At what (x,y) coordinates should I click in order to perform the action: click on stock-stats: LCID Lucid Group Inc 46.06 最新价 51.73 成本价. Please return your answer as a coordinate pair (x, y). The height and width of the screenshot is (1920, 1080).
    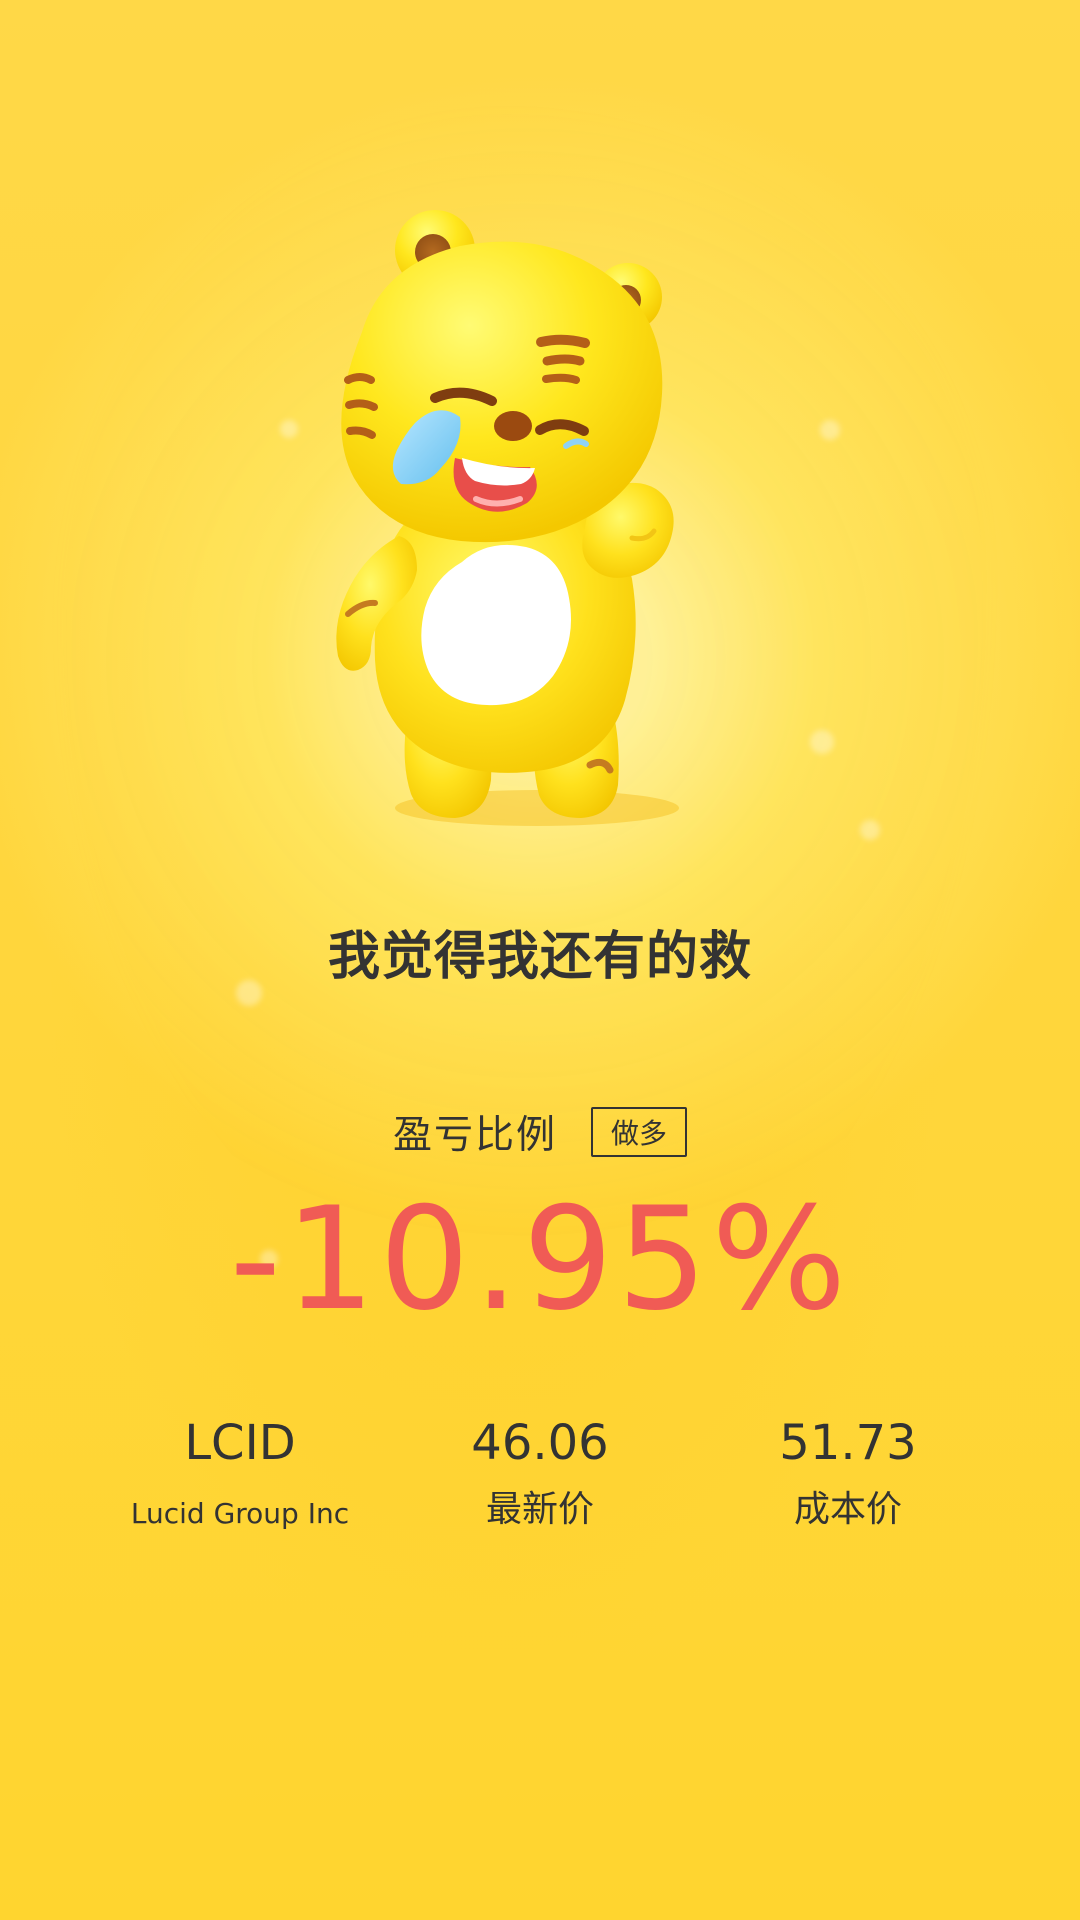
    Looking at the image, I should click on (540, 1493).